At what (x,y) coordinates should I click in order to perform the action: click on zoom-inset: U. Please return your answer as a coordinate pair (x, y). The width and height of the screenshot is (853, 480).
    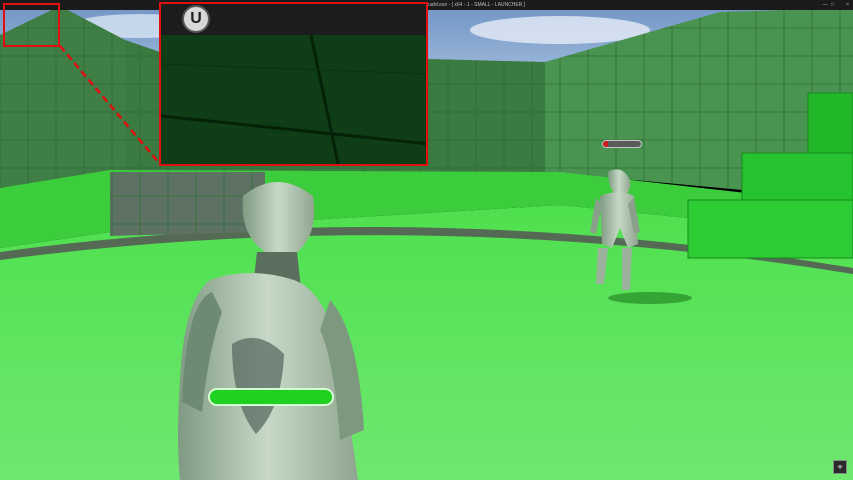
    Looking at the image, I should click on (293, 84).